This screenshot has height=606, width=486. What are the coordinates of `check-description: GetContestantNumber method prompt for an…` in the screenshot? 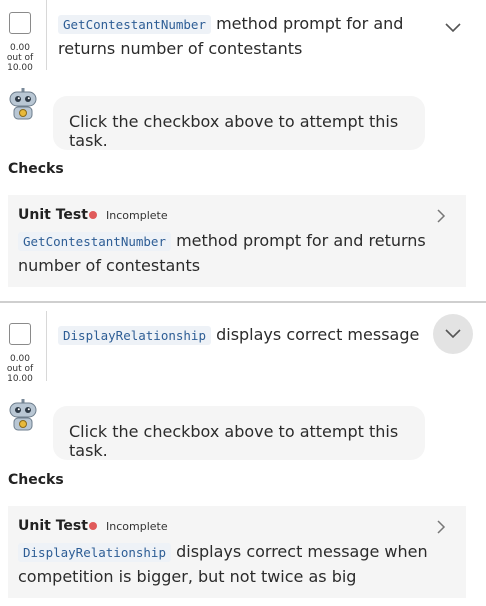 It's located at (228, 253).